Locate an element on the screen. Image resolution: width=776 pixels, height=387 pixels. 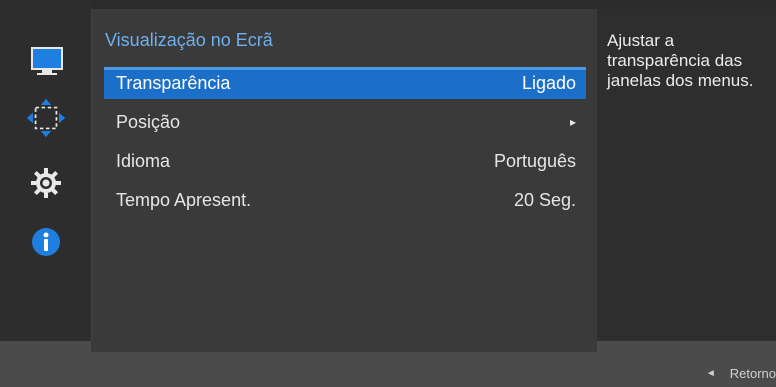
monitor-icon is located at coordinates (46, 62).